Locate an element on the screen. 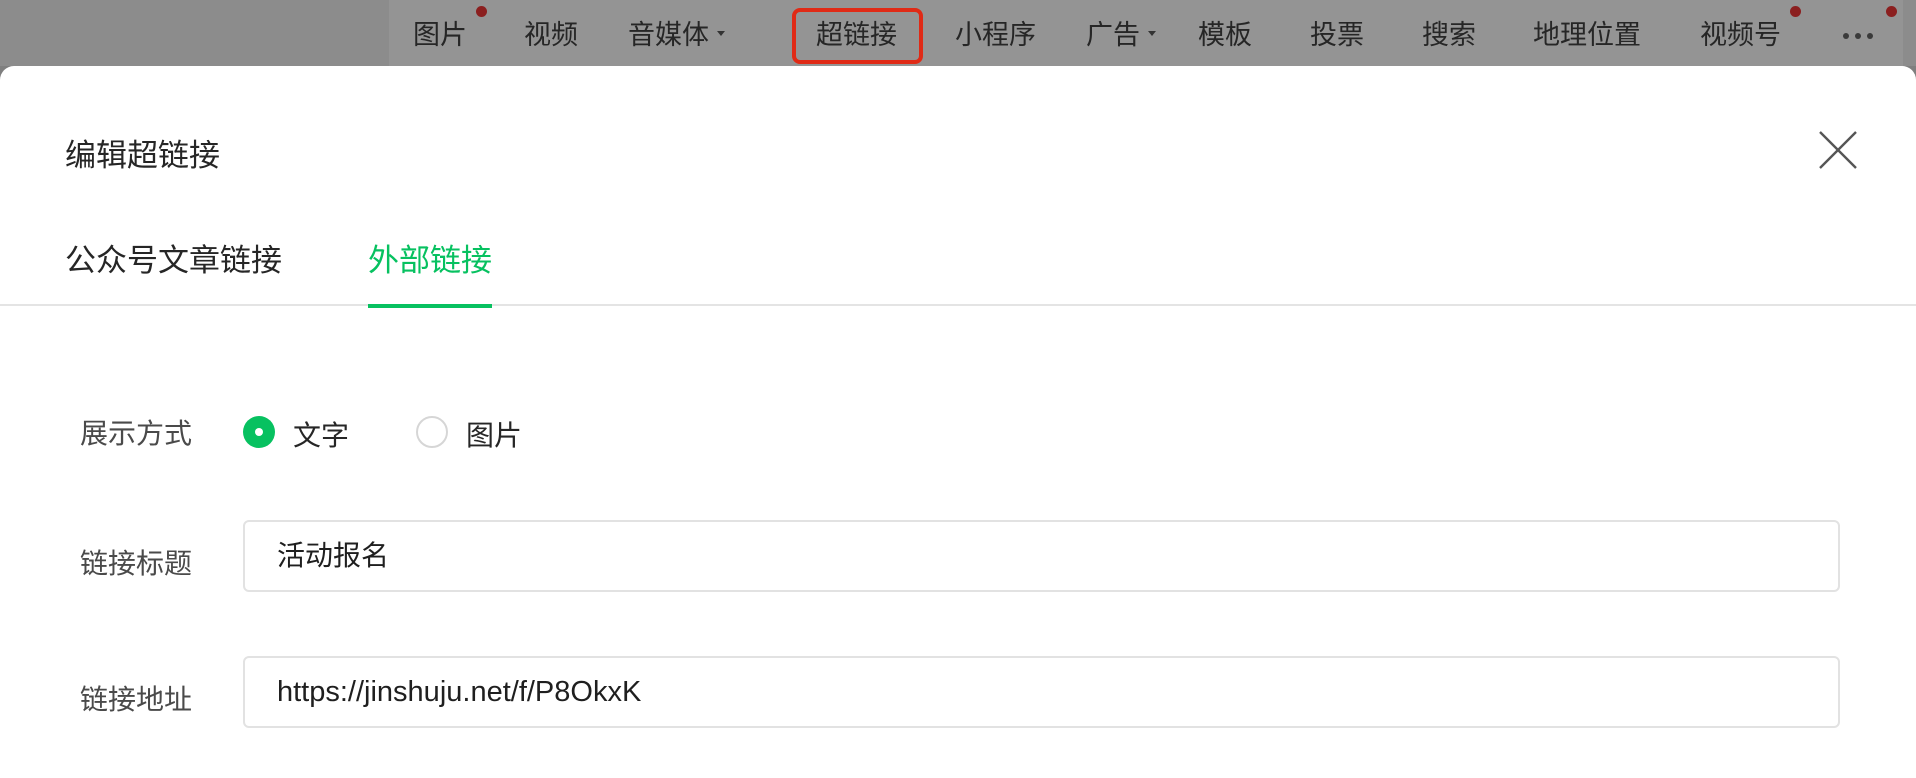 The image size is (1916, 778). toolbar-item-label: 地理位置 is located at coordinates (1587, 35).